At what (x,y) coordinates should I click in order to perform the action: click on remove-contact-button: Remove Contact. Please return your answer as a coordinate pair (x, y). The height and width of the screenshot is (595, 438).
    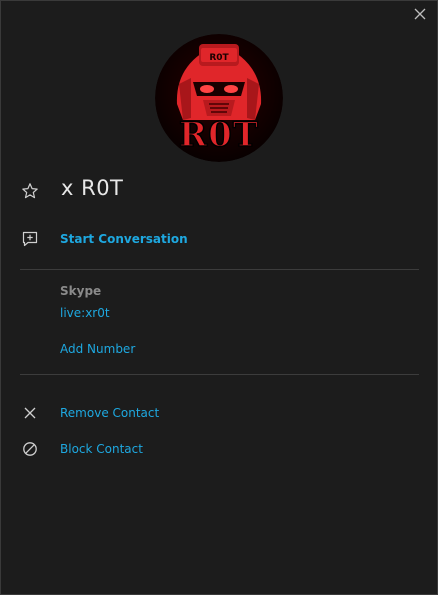
    Looking at the image, I should click on (109, 413).